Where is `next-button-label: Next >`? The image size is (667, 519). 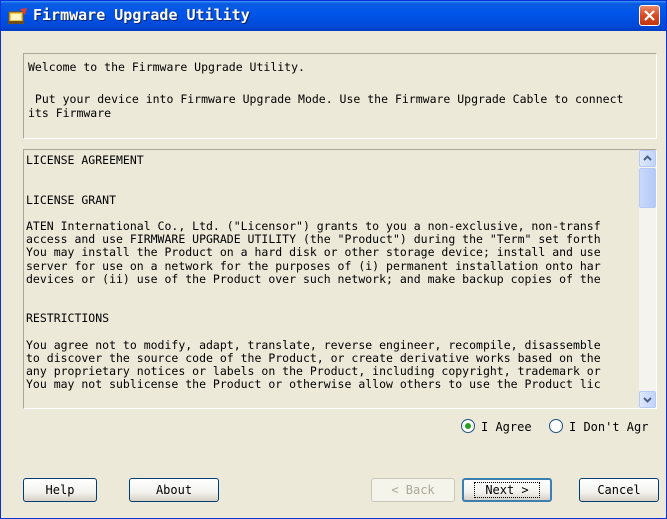 next-button-label: Next > is located at coordinates (507, 490).